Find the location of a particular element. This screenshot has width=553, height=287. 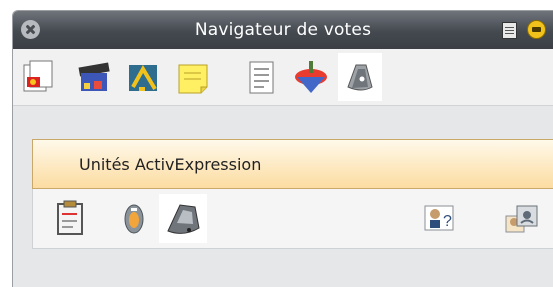

notes-icon is located at coordinates (193, 77).